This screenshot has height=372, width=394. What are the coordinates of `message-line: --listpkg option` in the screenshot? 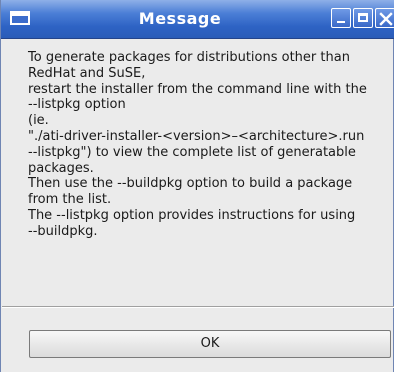 It's located at (77, 105).